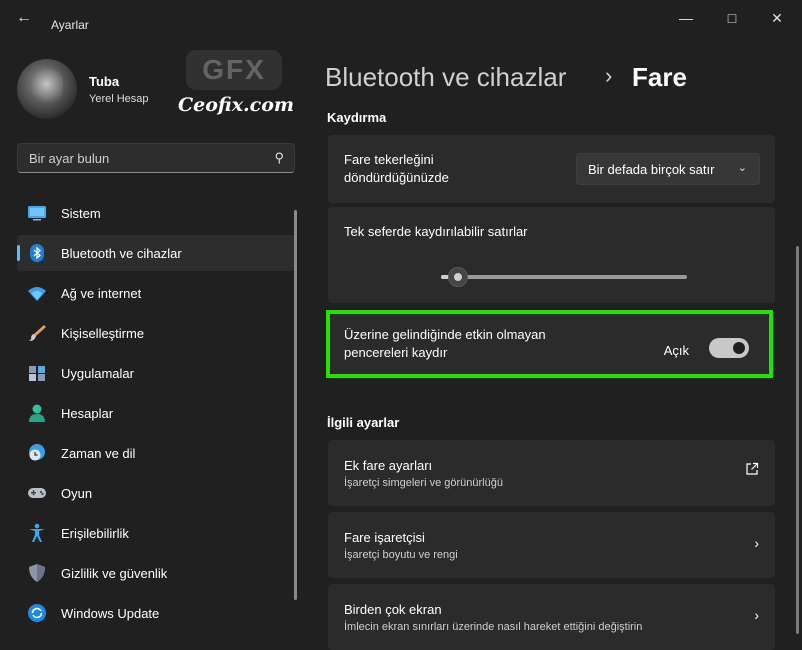 The image size is (802, 650). What do you see at coordinates (156, 373) in the screenshot?
I see `nav-item-apps: Uygulamalar` at bounding box center [156, 373].